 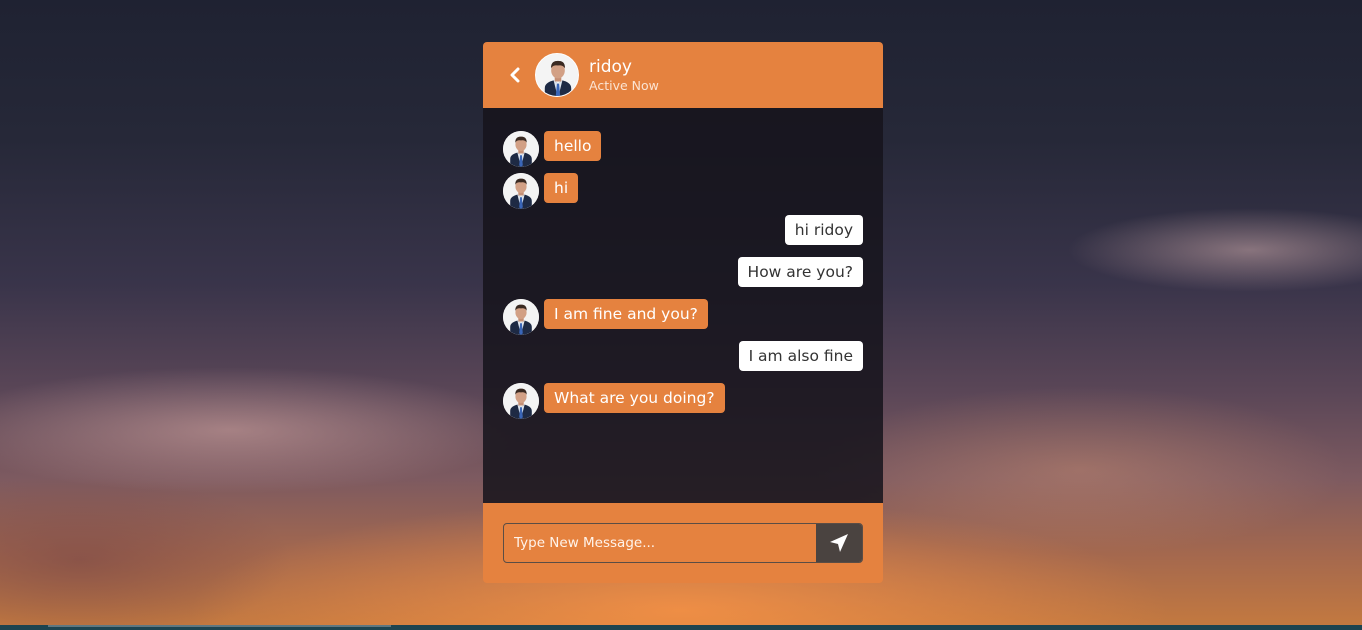 I want to click on paper-plane-icon, so click(x=839, y=543).